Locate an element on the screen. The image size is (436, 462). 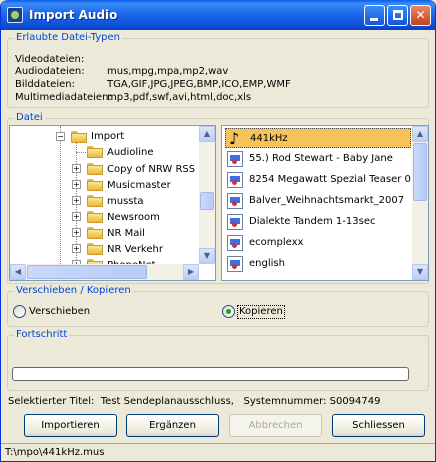
tree-item-musicmaster: Musicmaster is located at coordinates (139, 186).